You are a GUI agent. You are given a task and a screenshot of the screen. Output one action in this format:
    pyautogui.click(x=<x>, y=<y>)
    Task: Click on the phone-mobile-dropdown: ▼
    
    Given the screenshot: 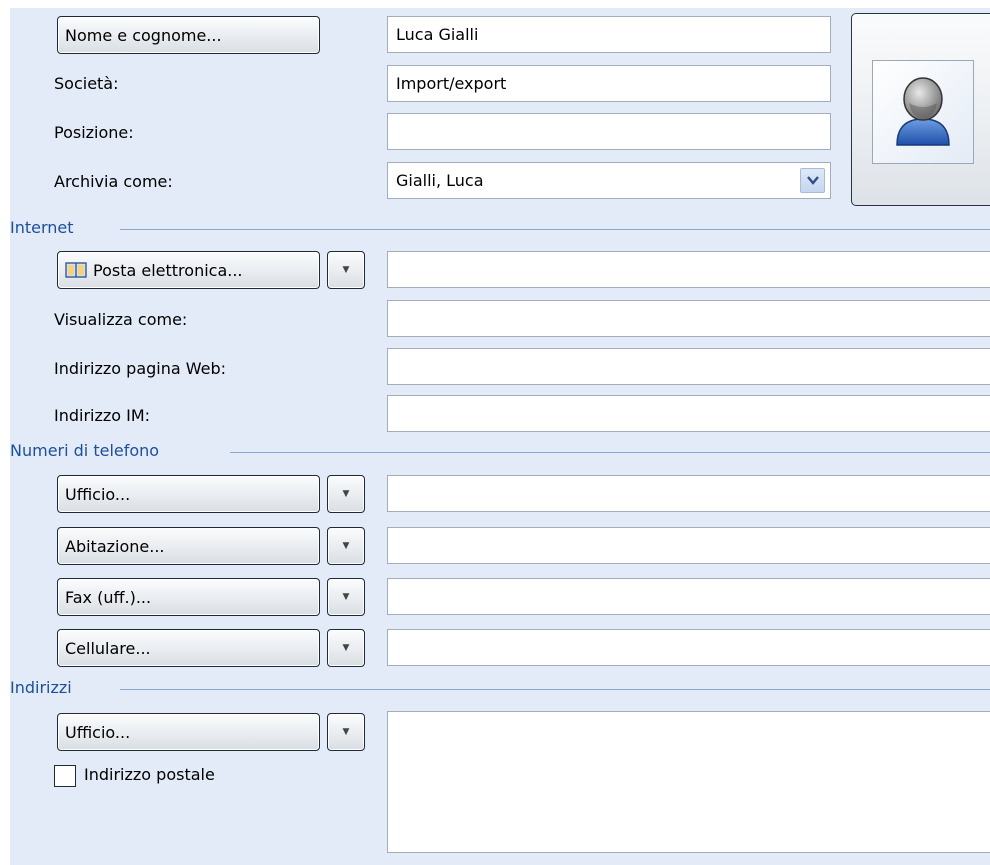 What is the action you would take?
    pyautogui.click(x=346, y=648)
    